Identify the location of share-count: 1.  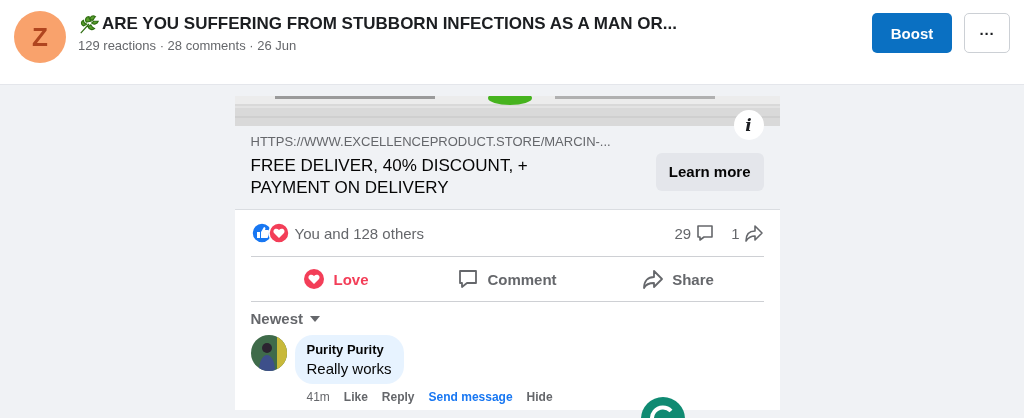
(735, 233).